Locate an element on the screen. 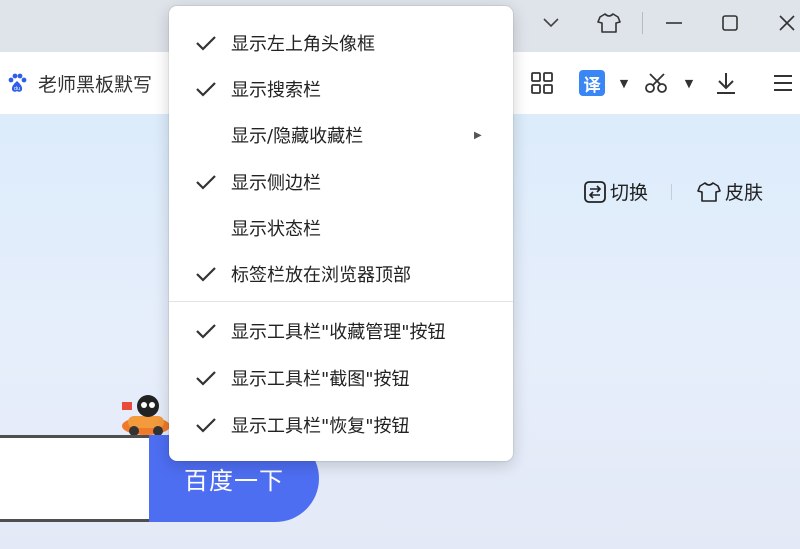 The height and width of the screenshot is (549, 800). close-icon is located at coordinates (786, 23).